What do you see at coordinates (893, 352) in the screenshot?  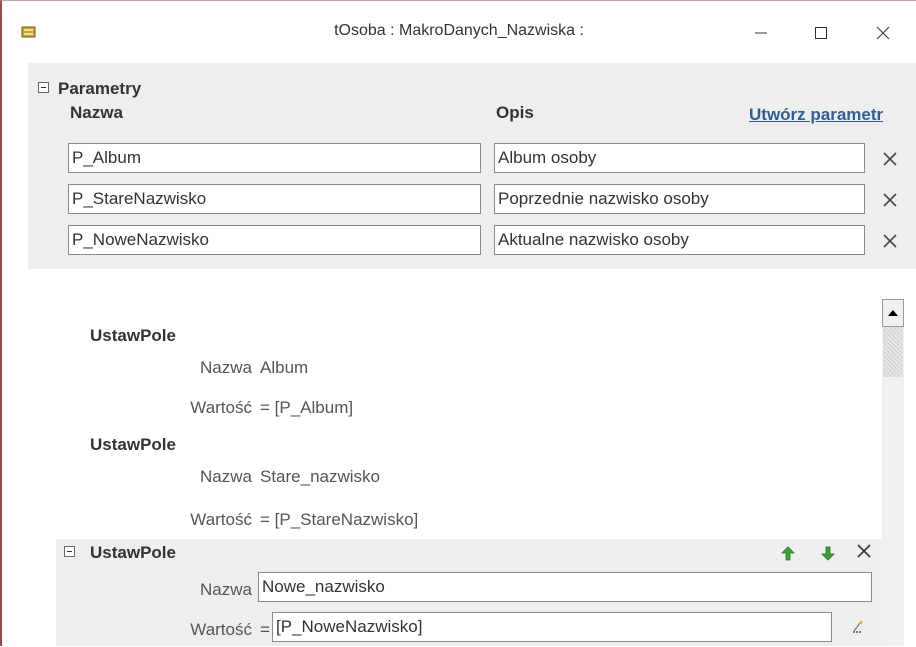 I see `scrollbar-thumb` at bounding box center [893, 352].